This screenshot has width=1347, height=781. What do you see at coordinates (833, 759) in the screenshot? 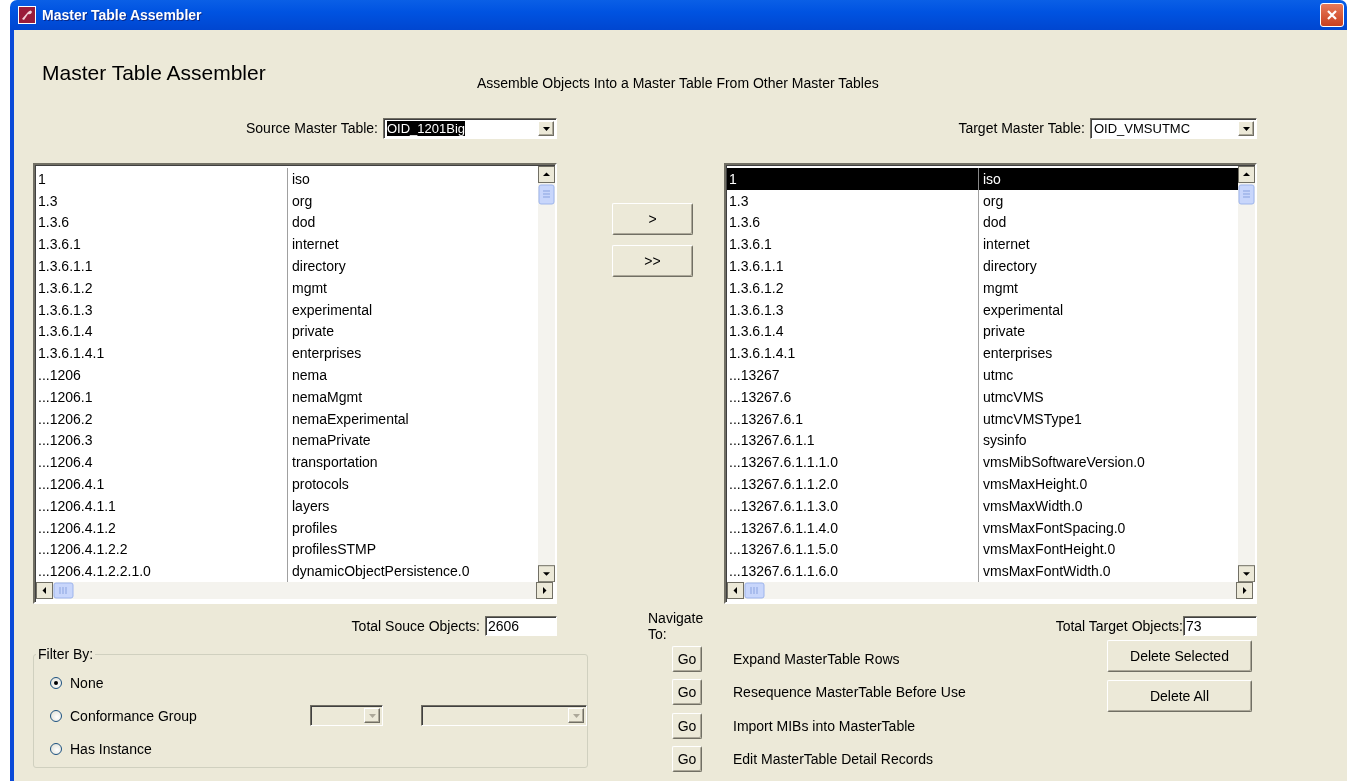
I see `action-label: Edit MasterTable Detail Records` at bounding box center [833, 759].